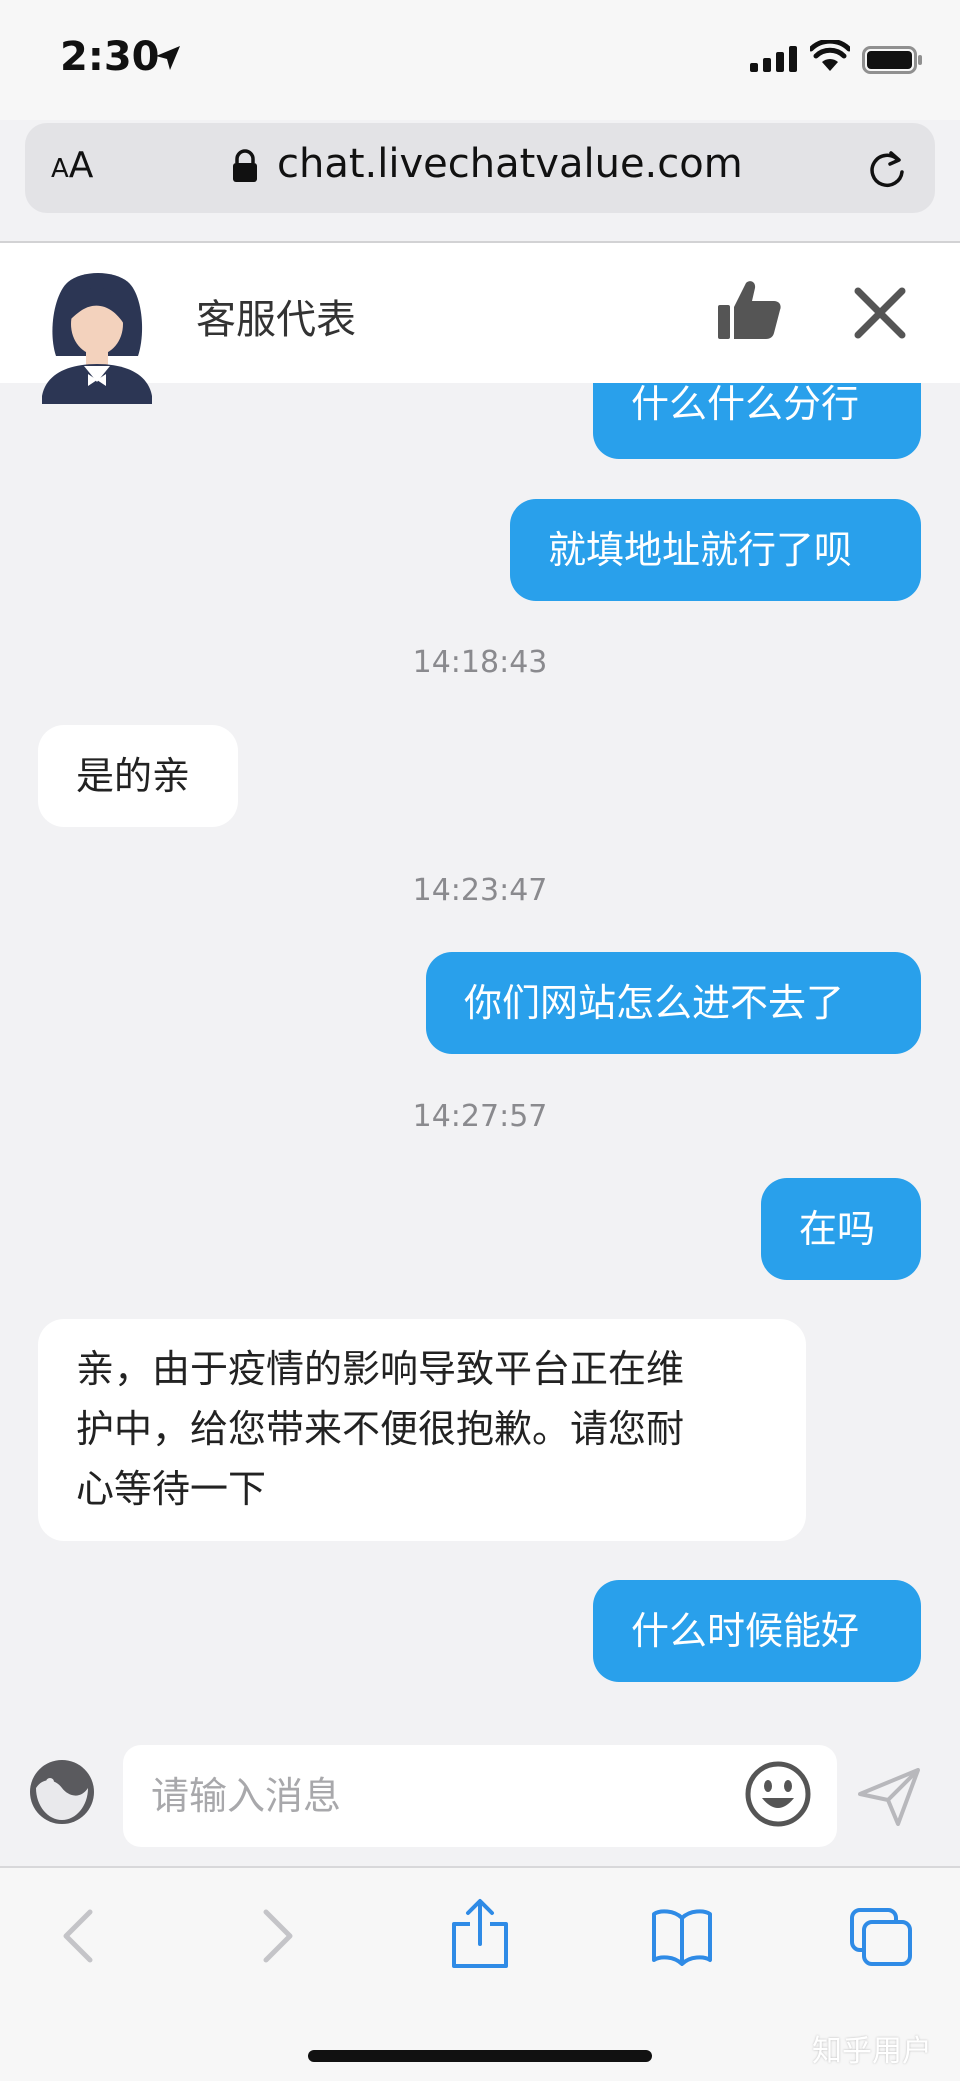 This screenshot has width=960, height=2081. Describe the element at coordinates (480, 1973) in the screenshot. I see `browser-toolbar: 知乎用户` at that location.